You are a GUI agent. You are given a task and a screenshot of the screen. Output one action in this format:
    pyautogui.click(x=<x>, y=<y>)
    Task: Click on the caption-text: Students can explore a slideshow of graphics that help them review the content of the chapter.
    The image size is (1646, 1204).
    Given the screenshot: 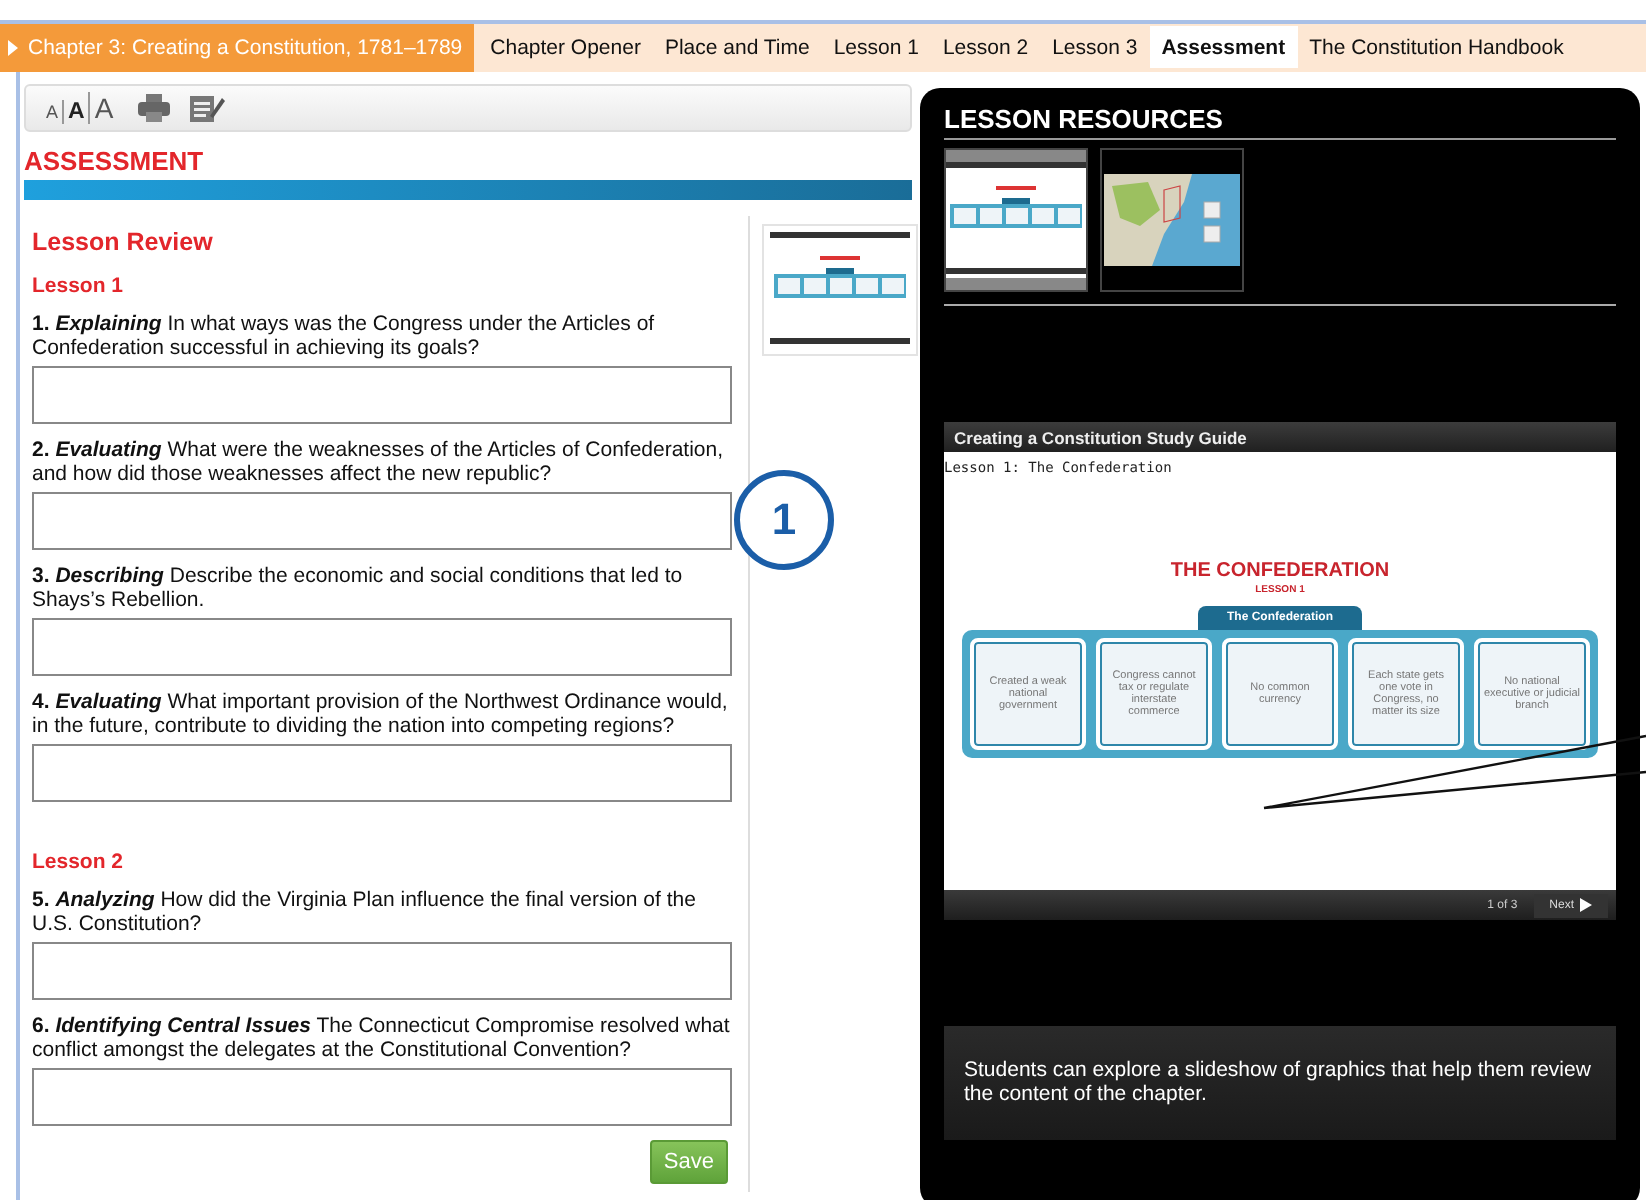 What is the action you would take?
    pyautogui.click(x=1280, y=1083)
    